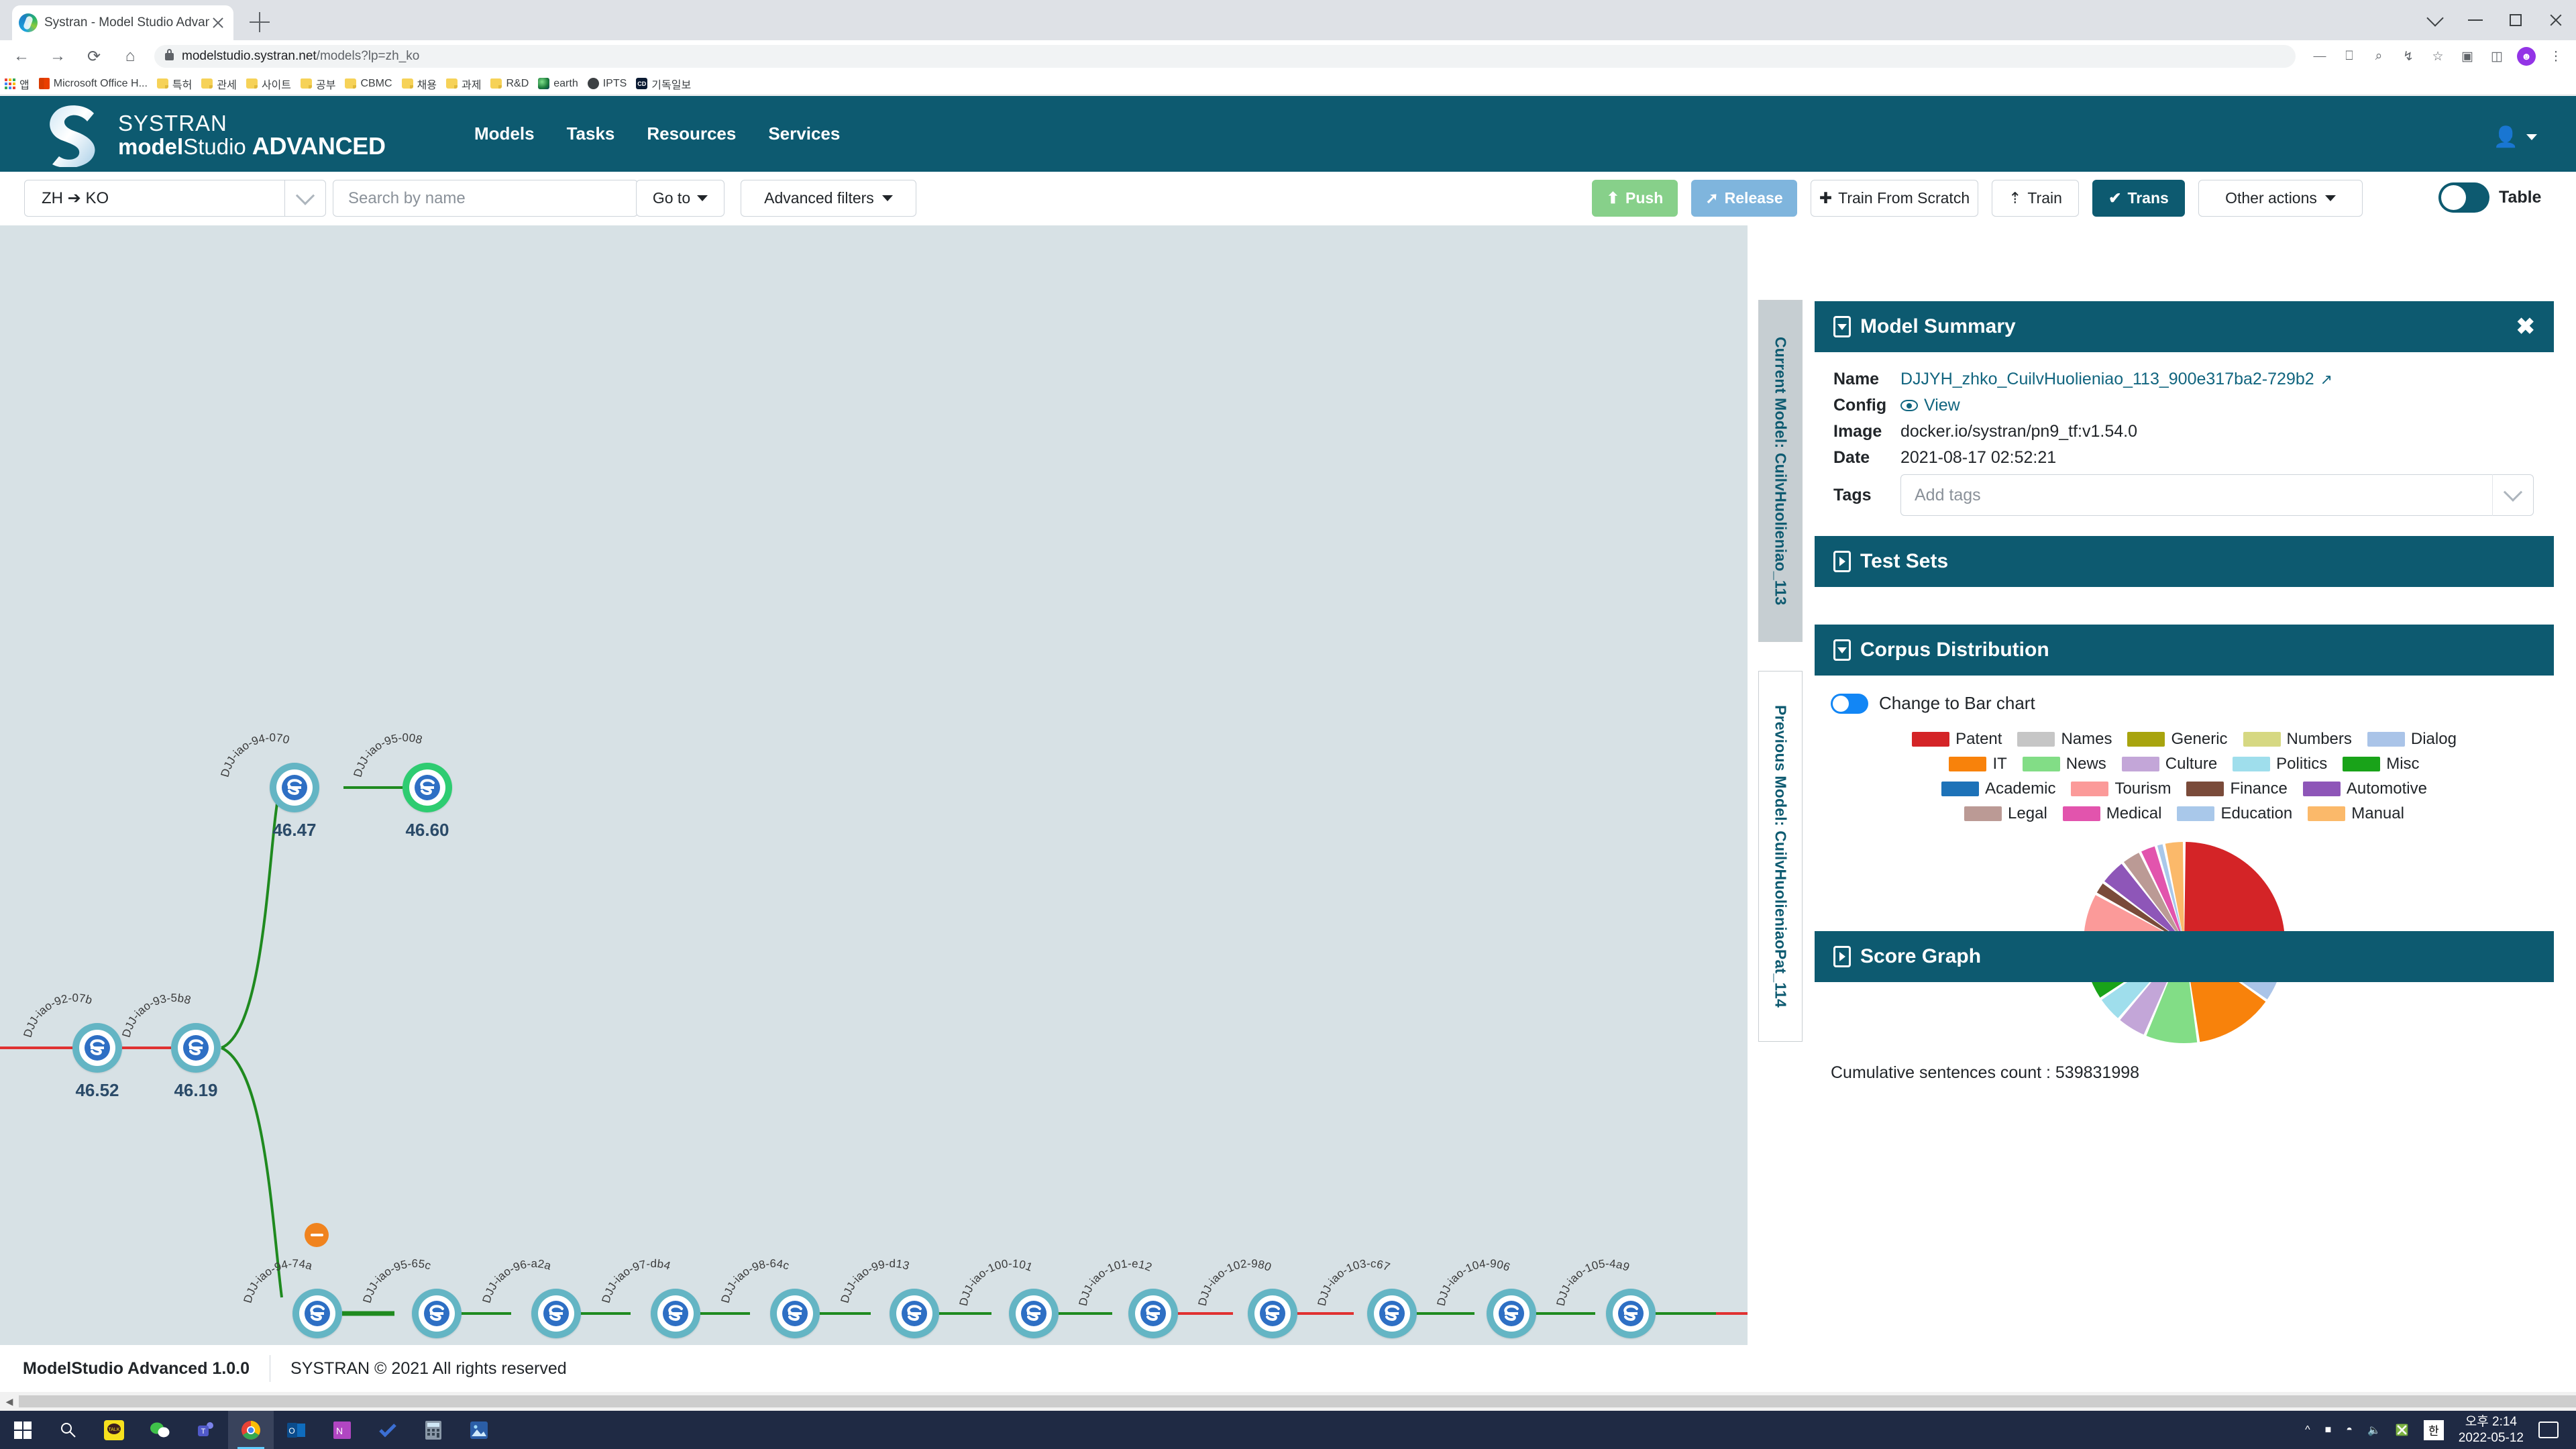 This screenshot has width=2576, height=1449. Describe the element at coordinates (2138, 198) in the screenshot. I see `trans-button: ✔ Trans` at that location.